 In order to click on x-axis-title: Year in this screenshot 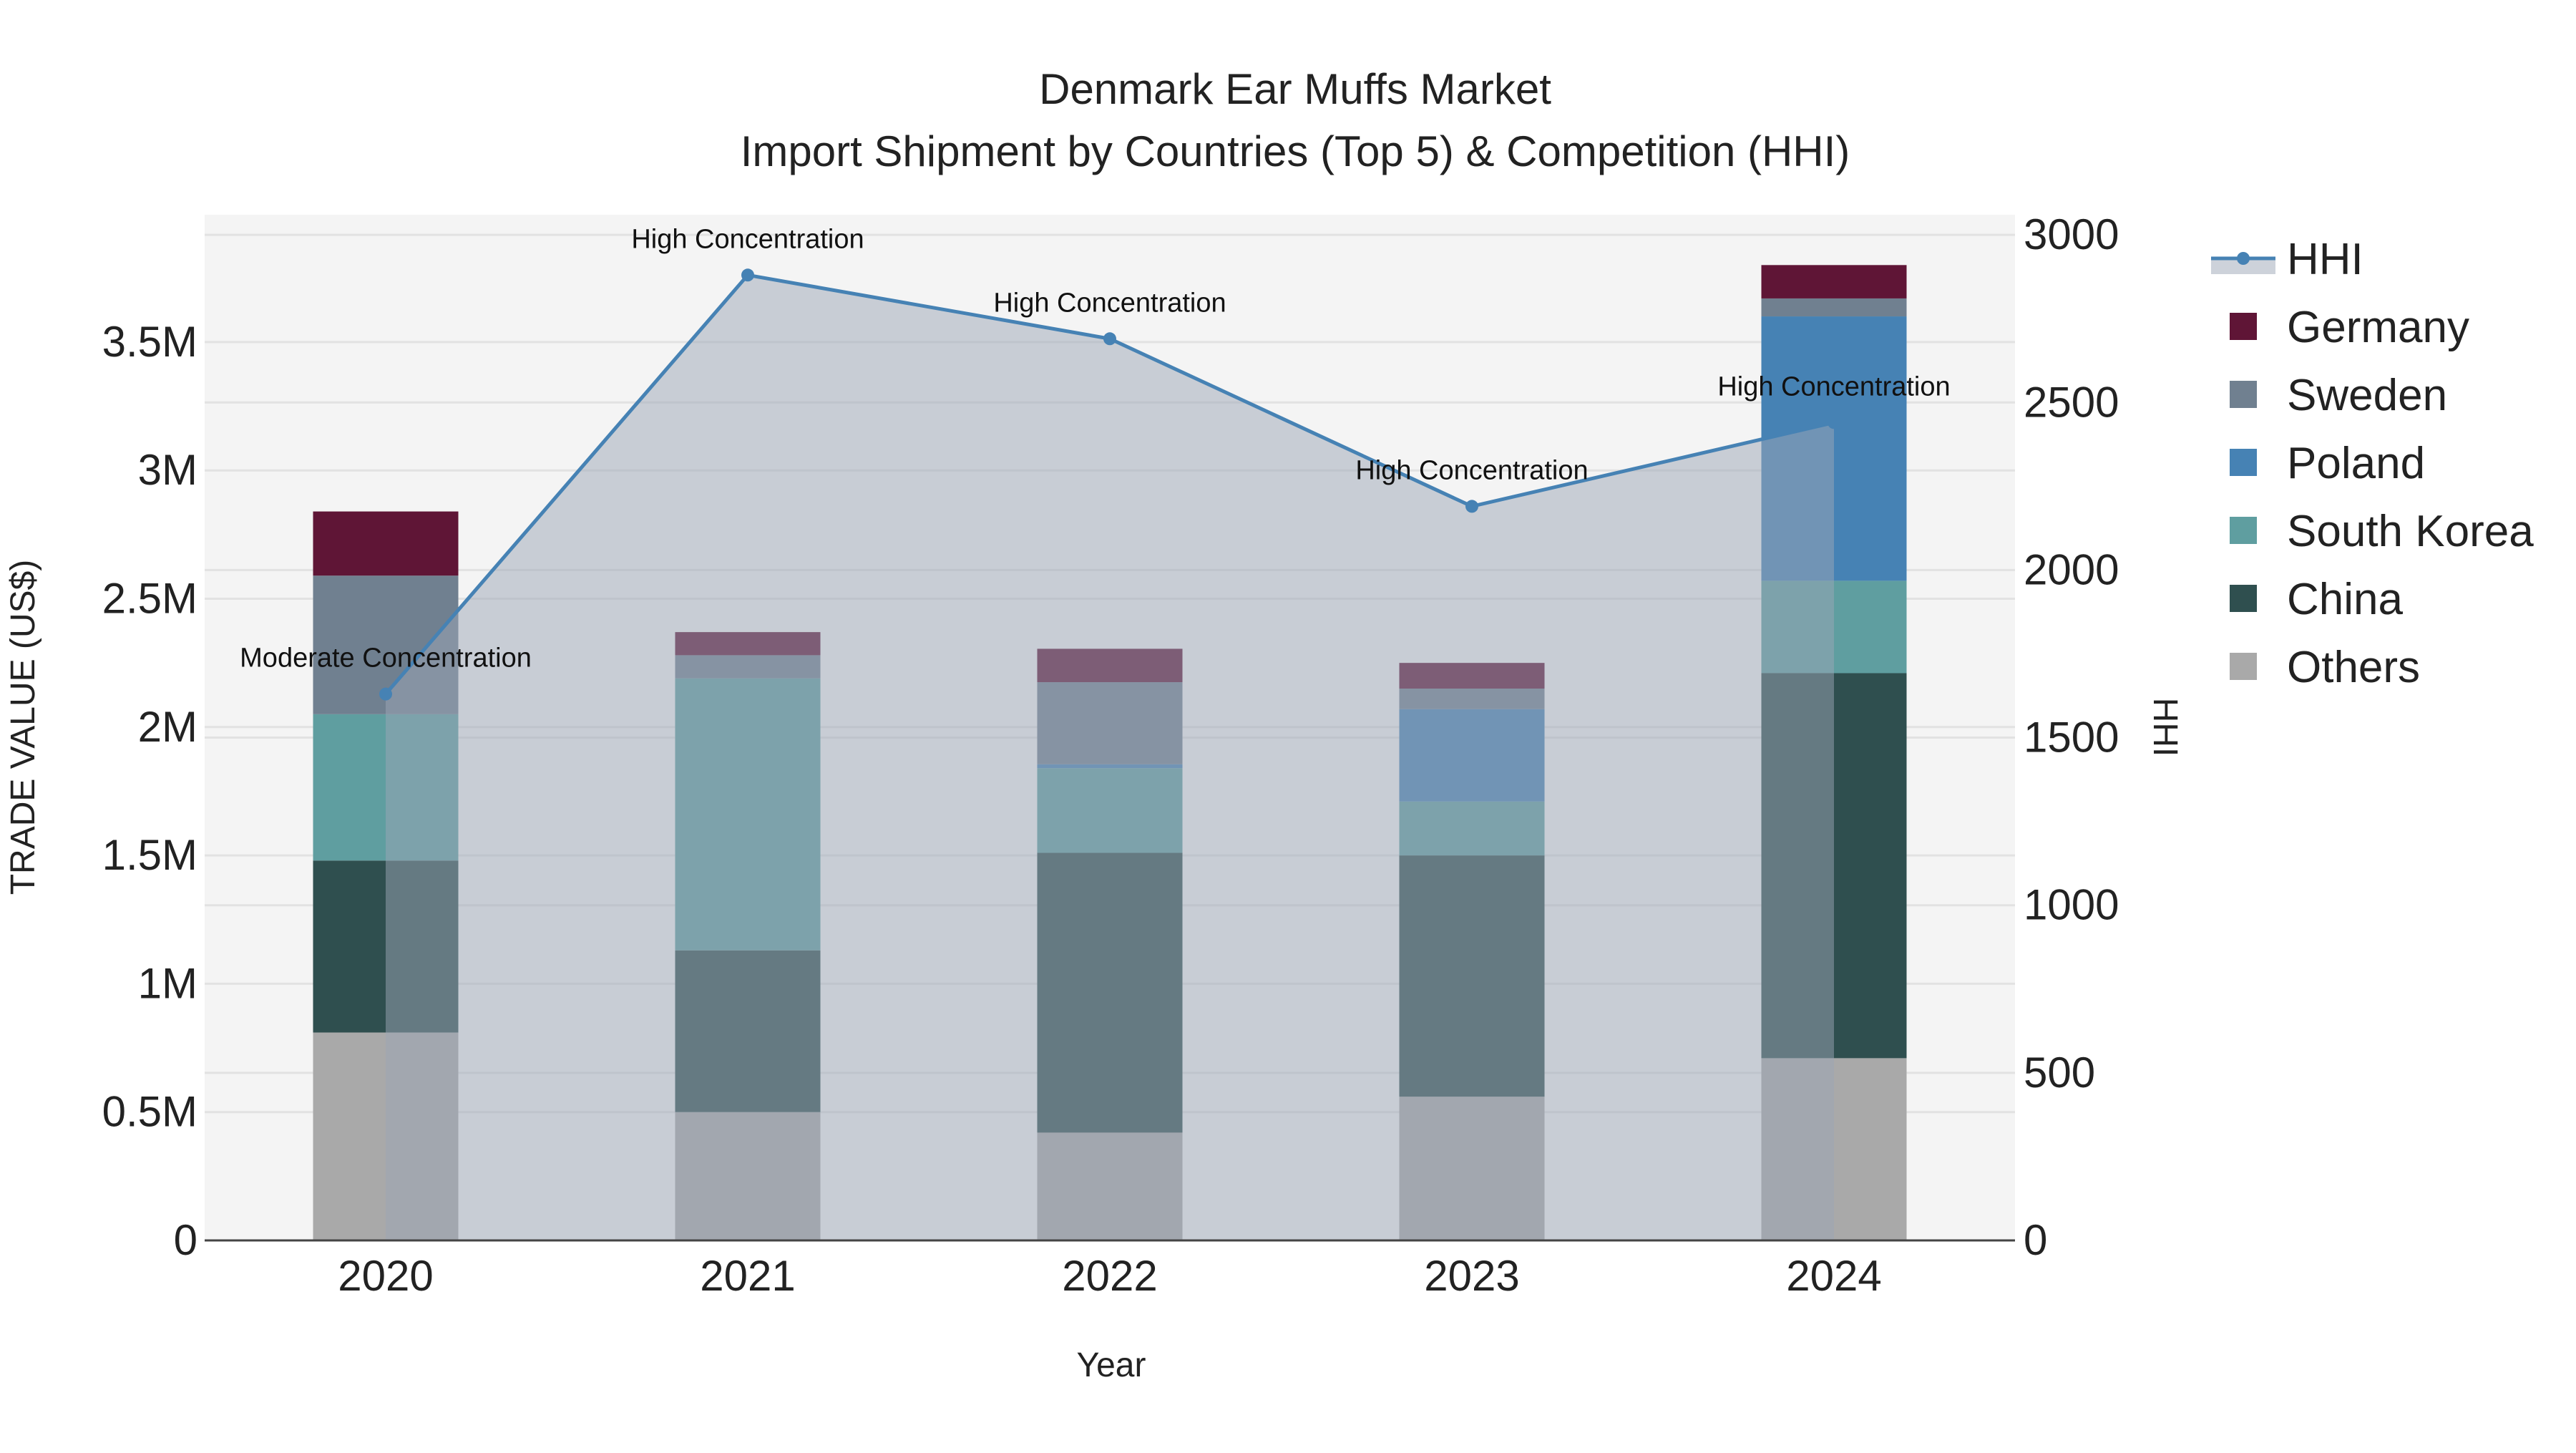, I will do `click(1111, 1365)`.